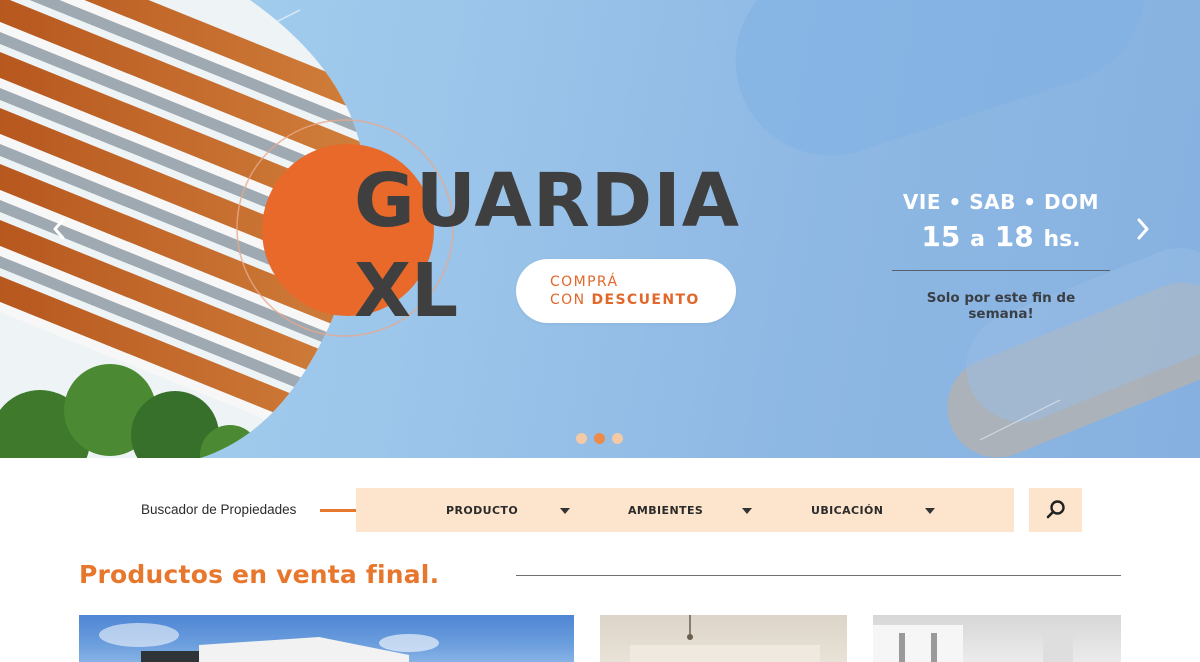 The image size is (1200, 662). I want to click on carousel-pagination, so click(599, 438).